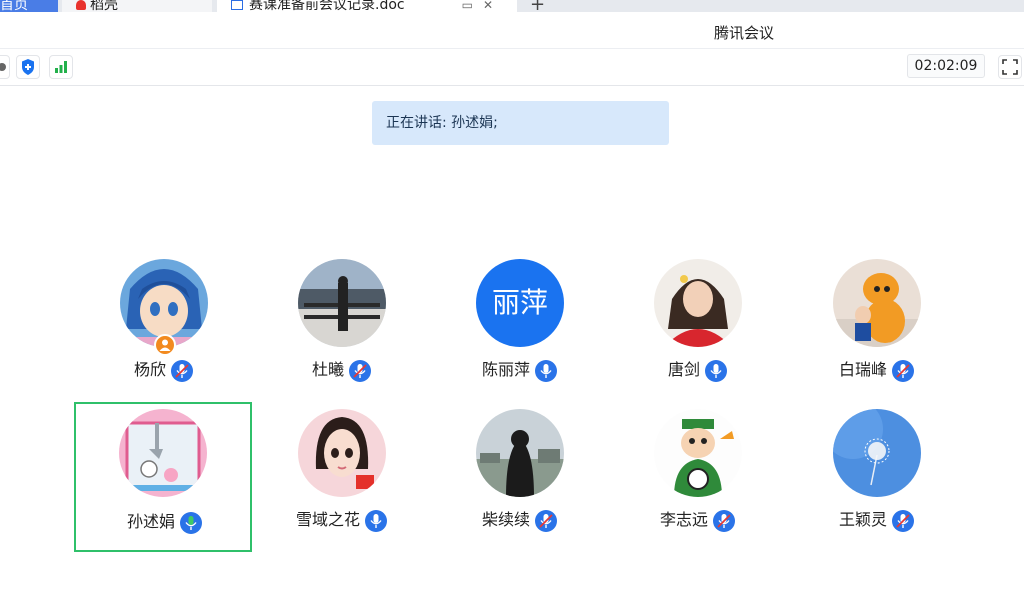 The image size is (1024, 598). Describe the element at coordinates (327, 369) in the screenshot. I see `participant-name: 杜曦` at that location.